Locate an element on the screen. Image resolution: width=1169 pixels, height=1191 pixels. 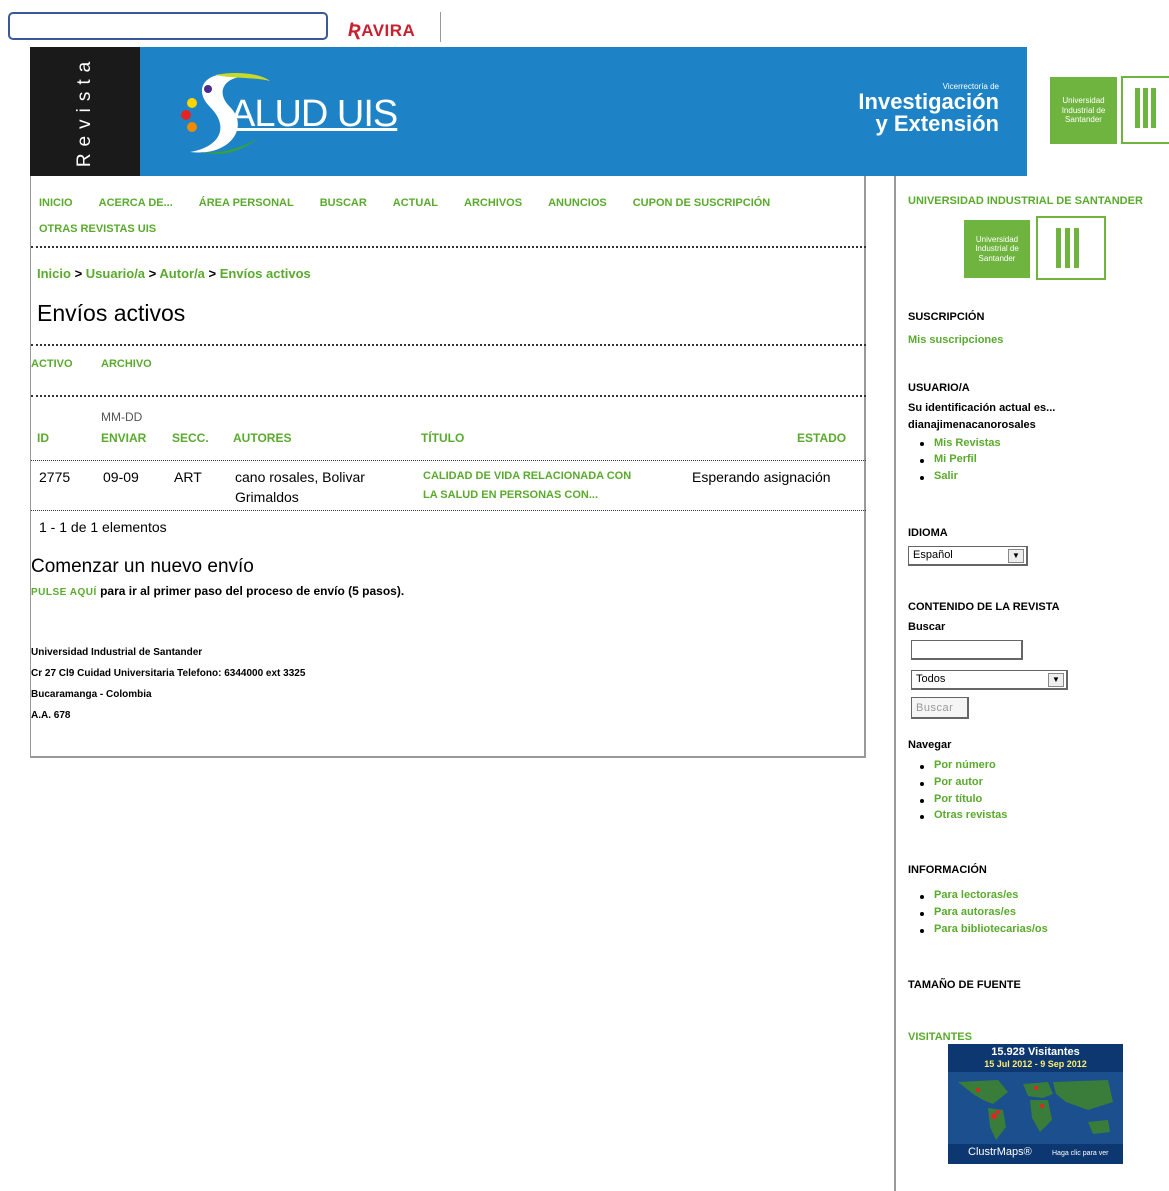
sidebar-heading-fuente: TAMAÑO DE FUENTE is located at coordinates (964, 985).